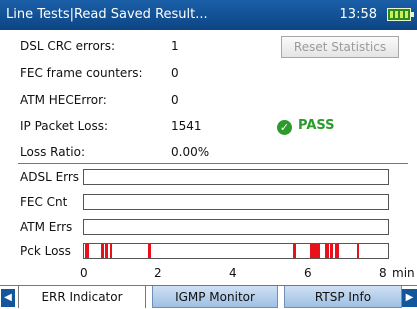  I want to click on stat-label-loss-ratio: Loss Ratio:, so click(52, 152).